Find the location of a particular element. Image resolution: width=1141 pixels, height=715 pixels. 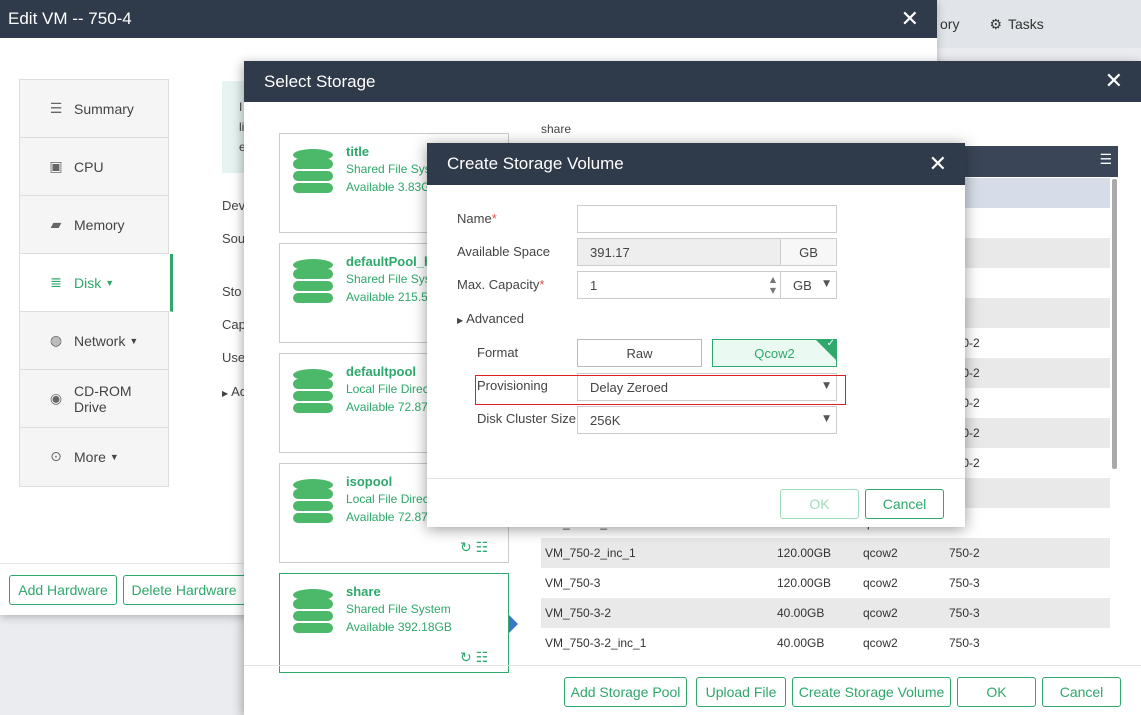

nav-item-cdrom: ◉ CD-ROM Drive is located at coordinates (94, 399).